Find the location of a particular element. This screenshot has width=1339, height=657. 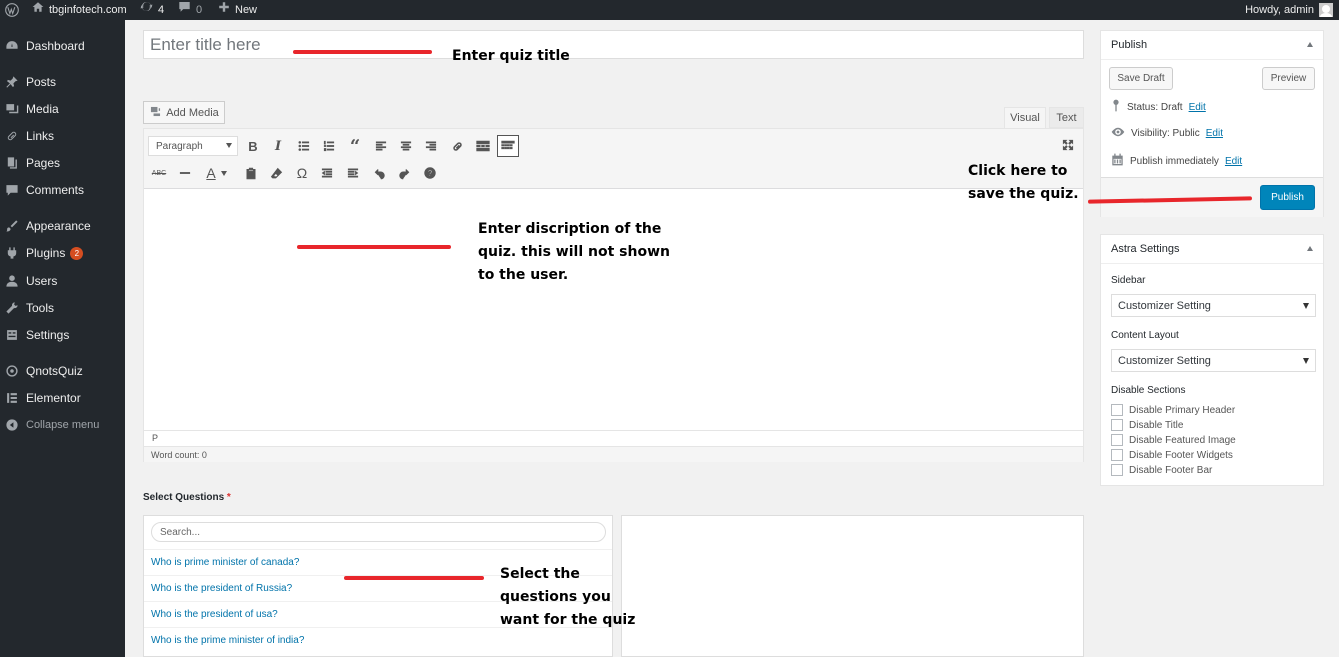

annotation-underline-questions is located at coordinates (414, 578).